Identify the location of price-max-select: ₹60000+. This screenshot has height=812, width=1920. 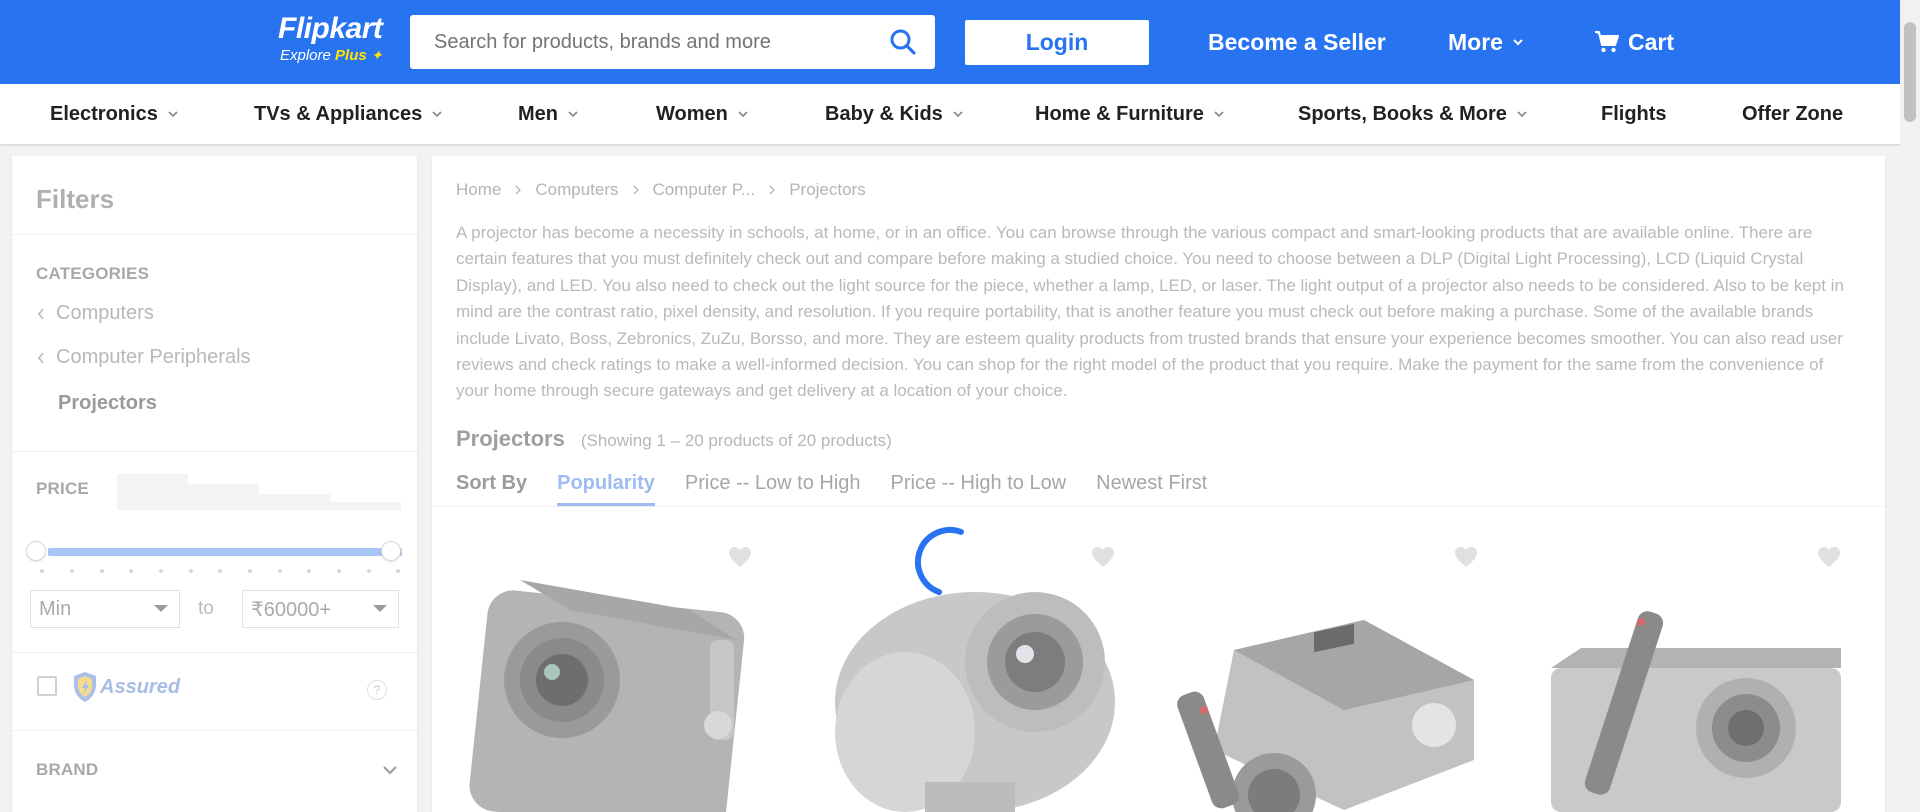
(320, 609).